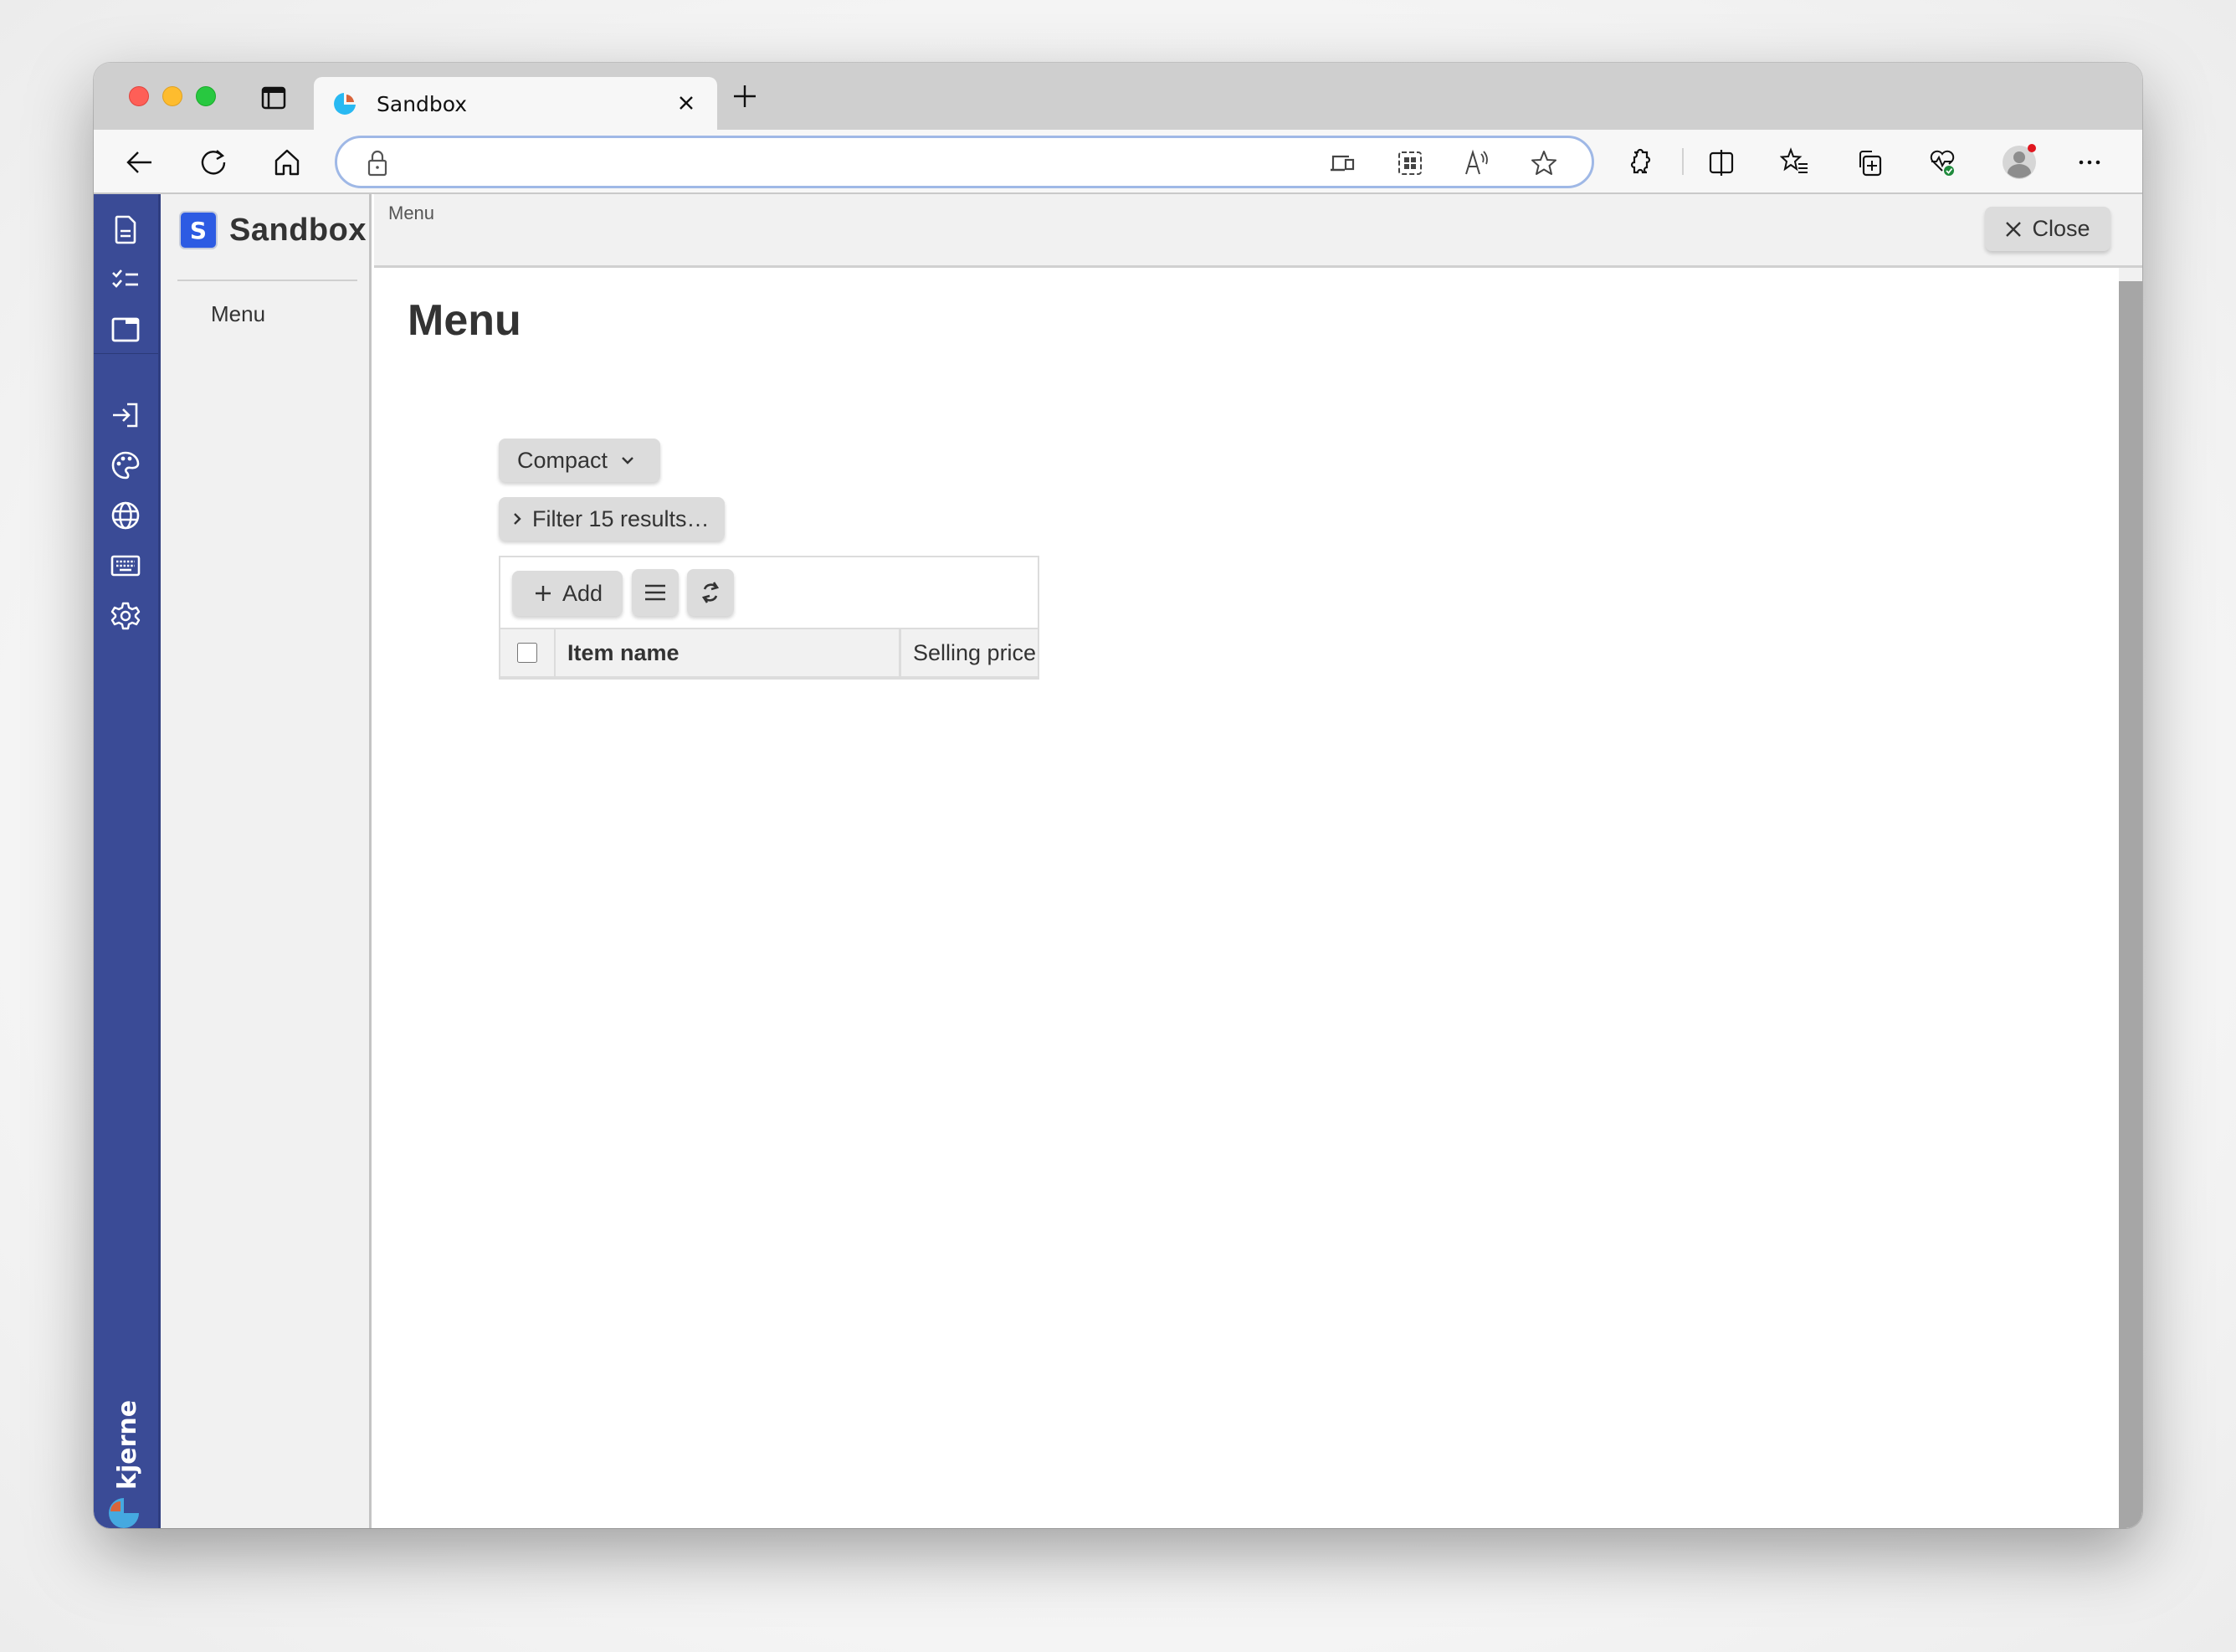 The height and width of the screenshot is (1652, 2236). I want to click on settings-icon, so click(125, 616).